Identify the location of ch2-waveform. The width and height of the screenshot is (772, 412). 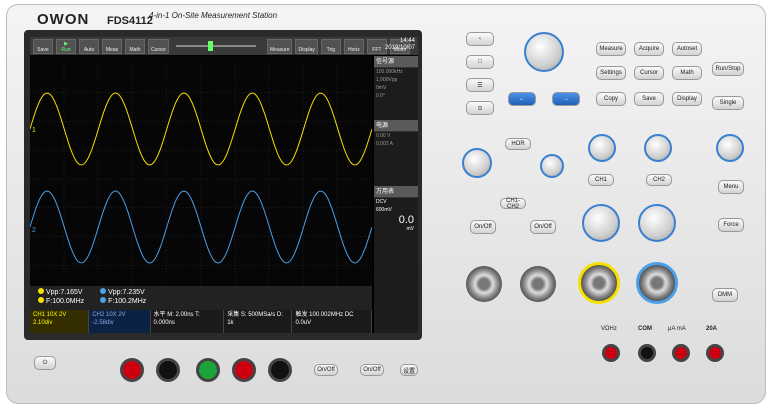
(201, 227).